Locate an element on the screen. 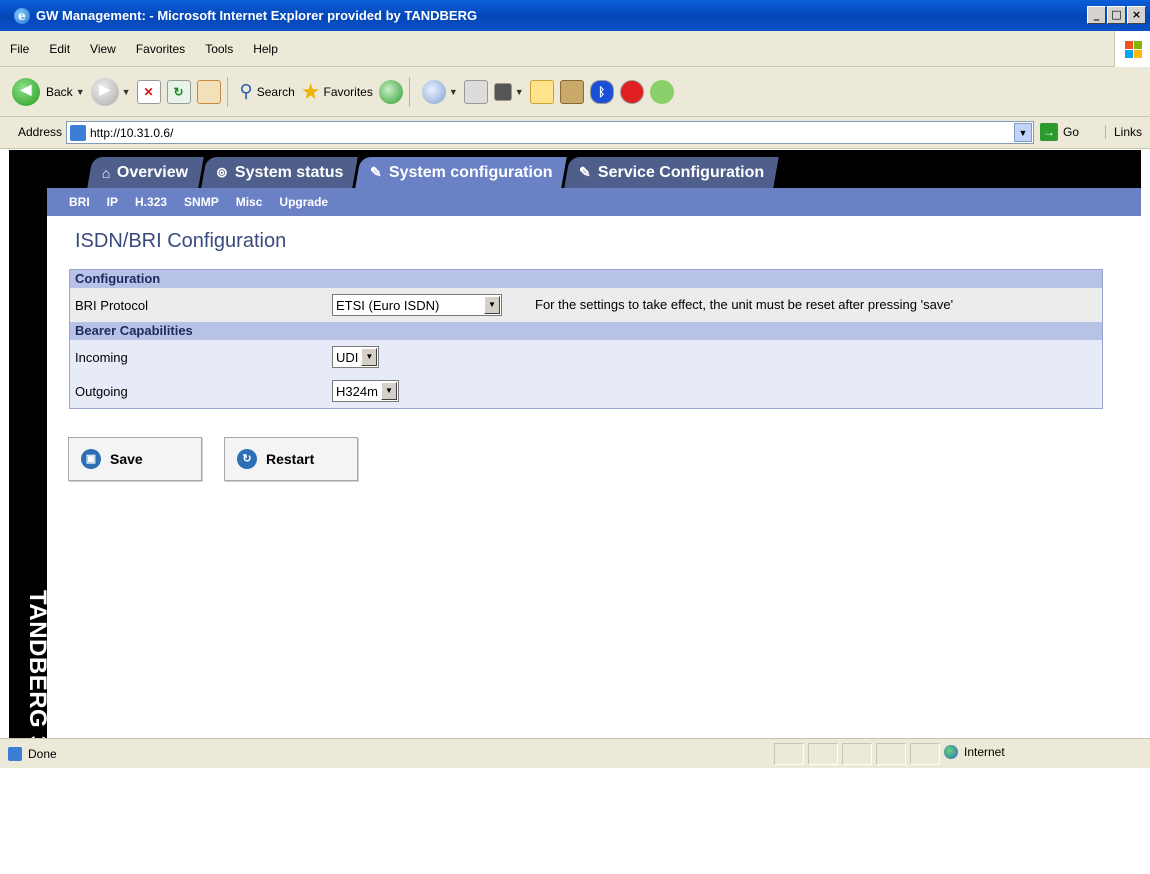  save-label: Save is located at coordinates (126, 459).